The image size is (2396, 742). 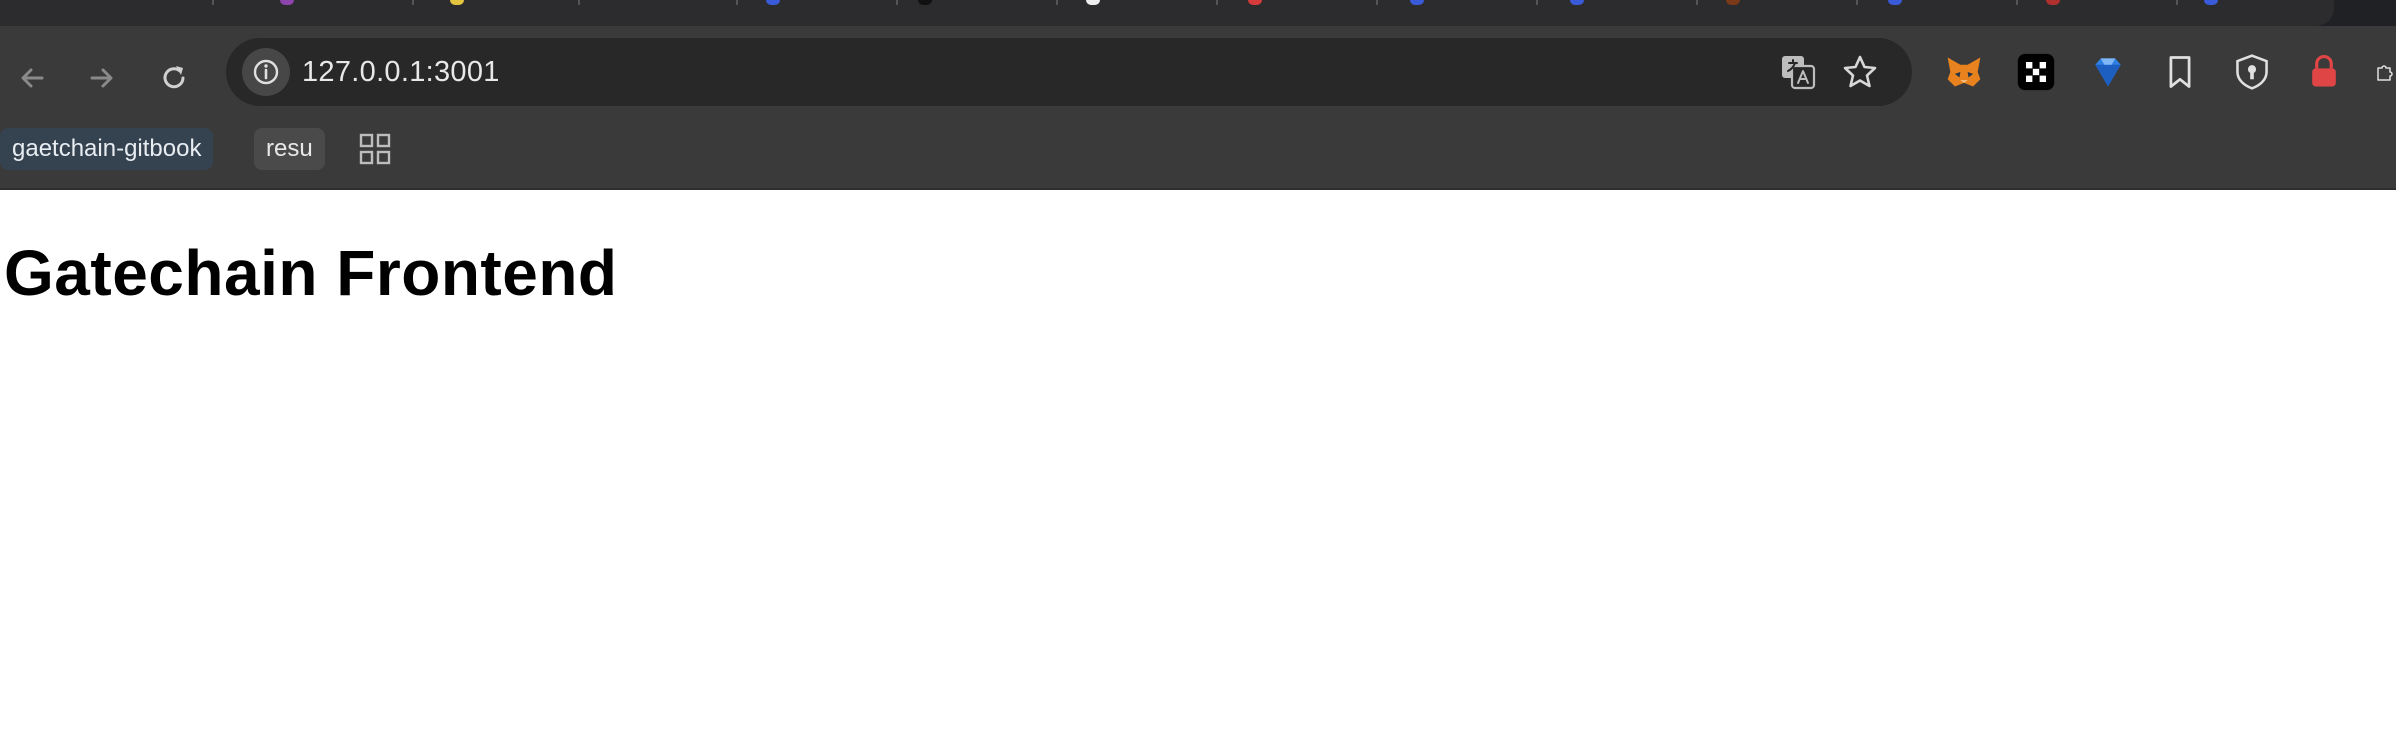 I want to click on extensions-menu-button, so click(x=2385, y=72).